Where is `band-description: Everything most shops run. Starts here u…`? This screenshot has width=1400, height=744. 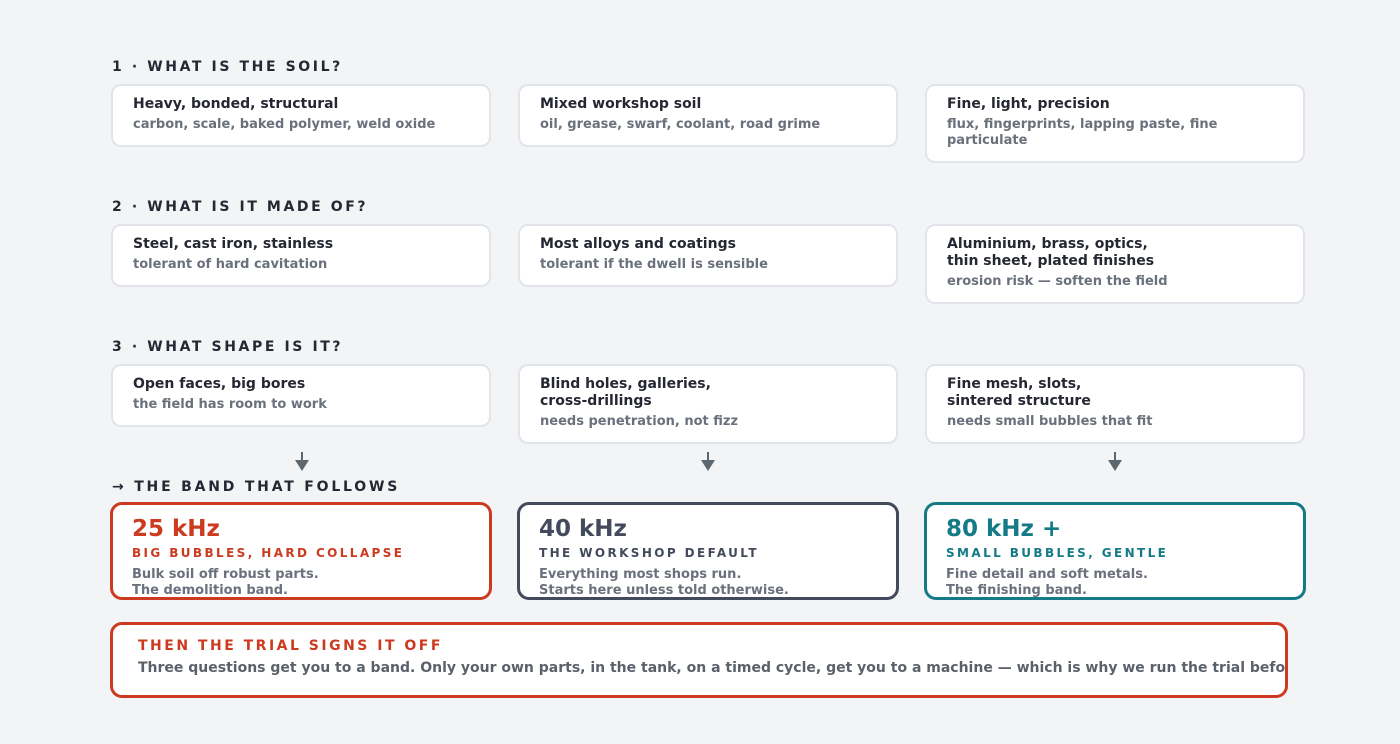
band-description: Everything most shops run. Starts here u… is located at coordinates (664, 582).